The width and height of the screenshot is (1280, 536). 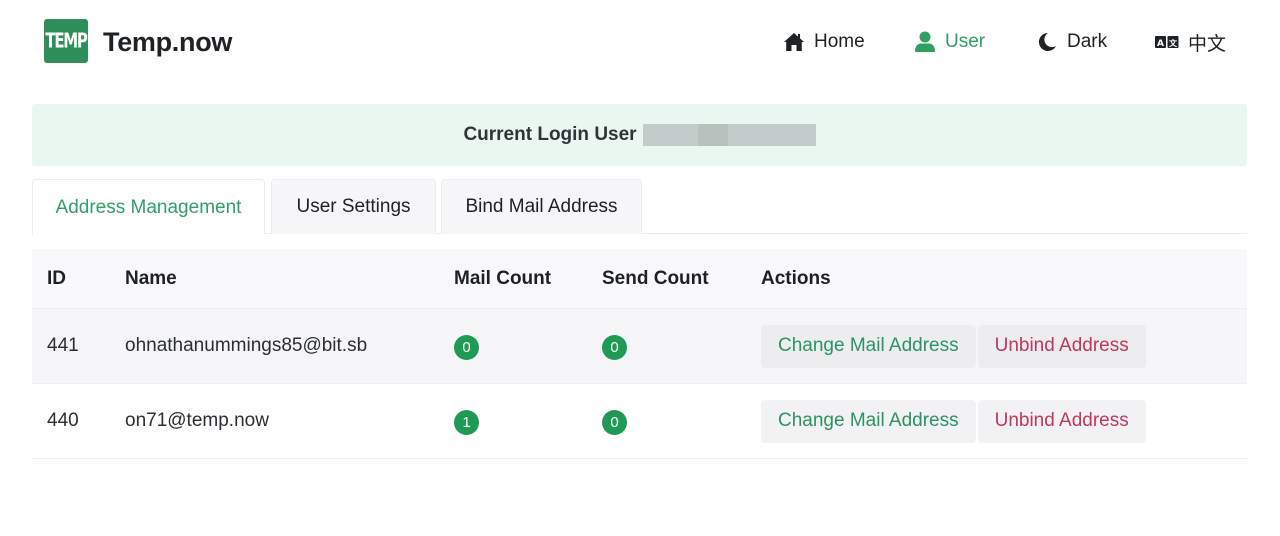 What do you see at coordinates (541, 206) in the screenshot?
I see `tab-bind-mail-address: Bind Mail Address` at bounding box center [541, 206].